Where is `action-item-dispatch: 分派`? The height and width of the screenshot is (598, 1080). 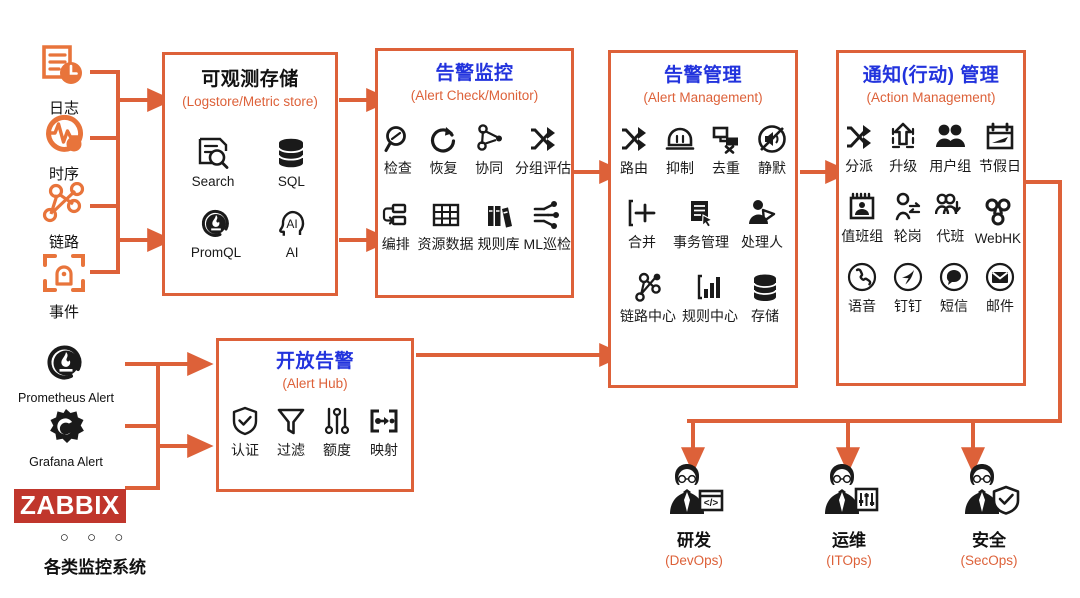
action-item-dispatch: 分派 is located at coordinates (859, 149).